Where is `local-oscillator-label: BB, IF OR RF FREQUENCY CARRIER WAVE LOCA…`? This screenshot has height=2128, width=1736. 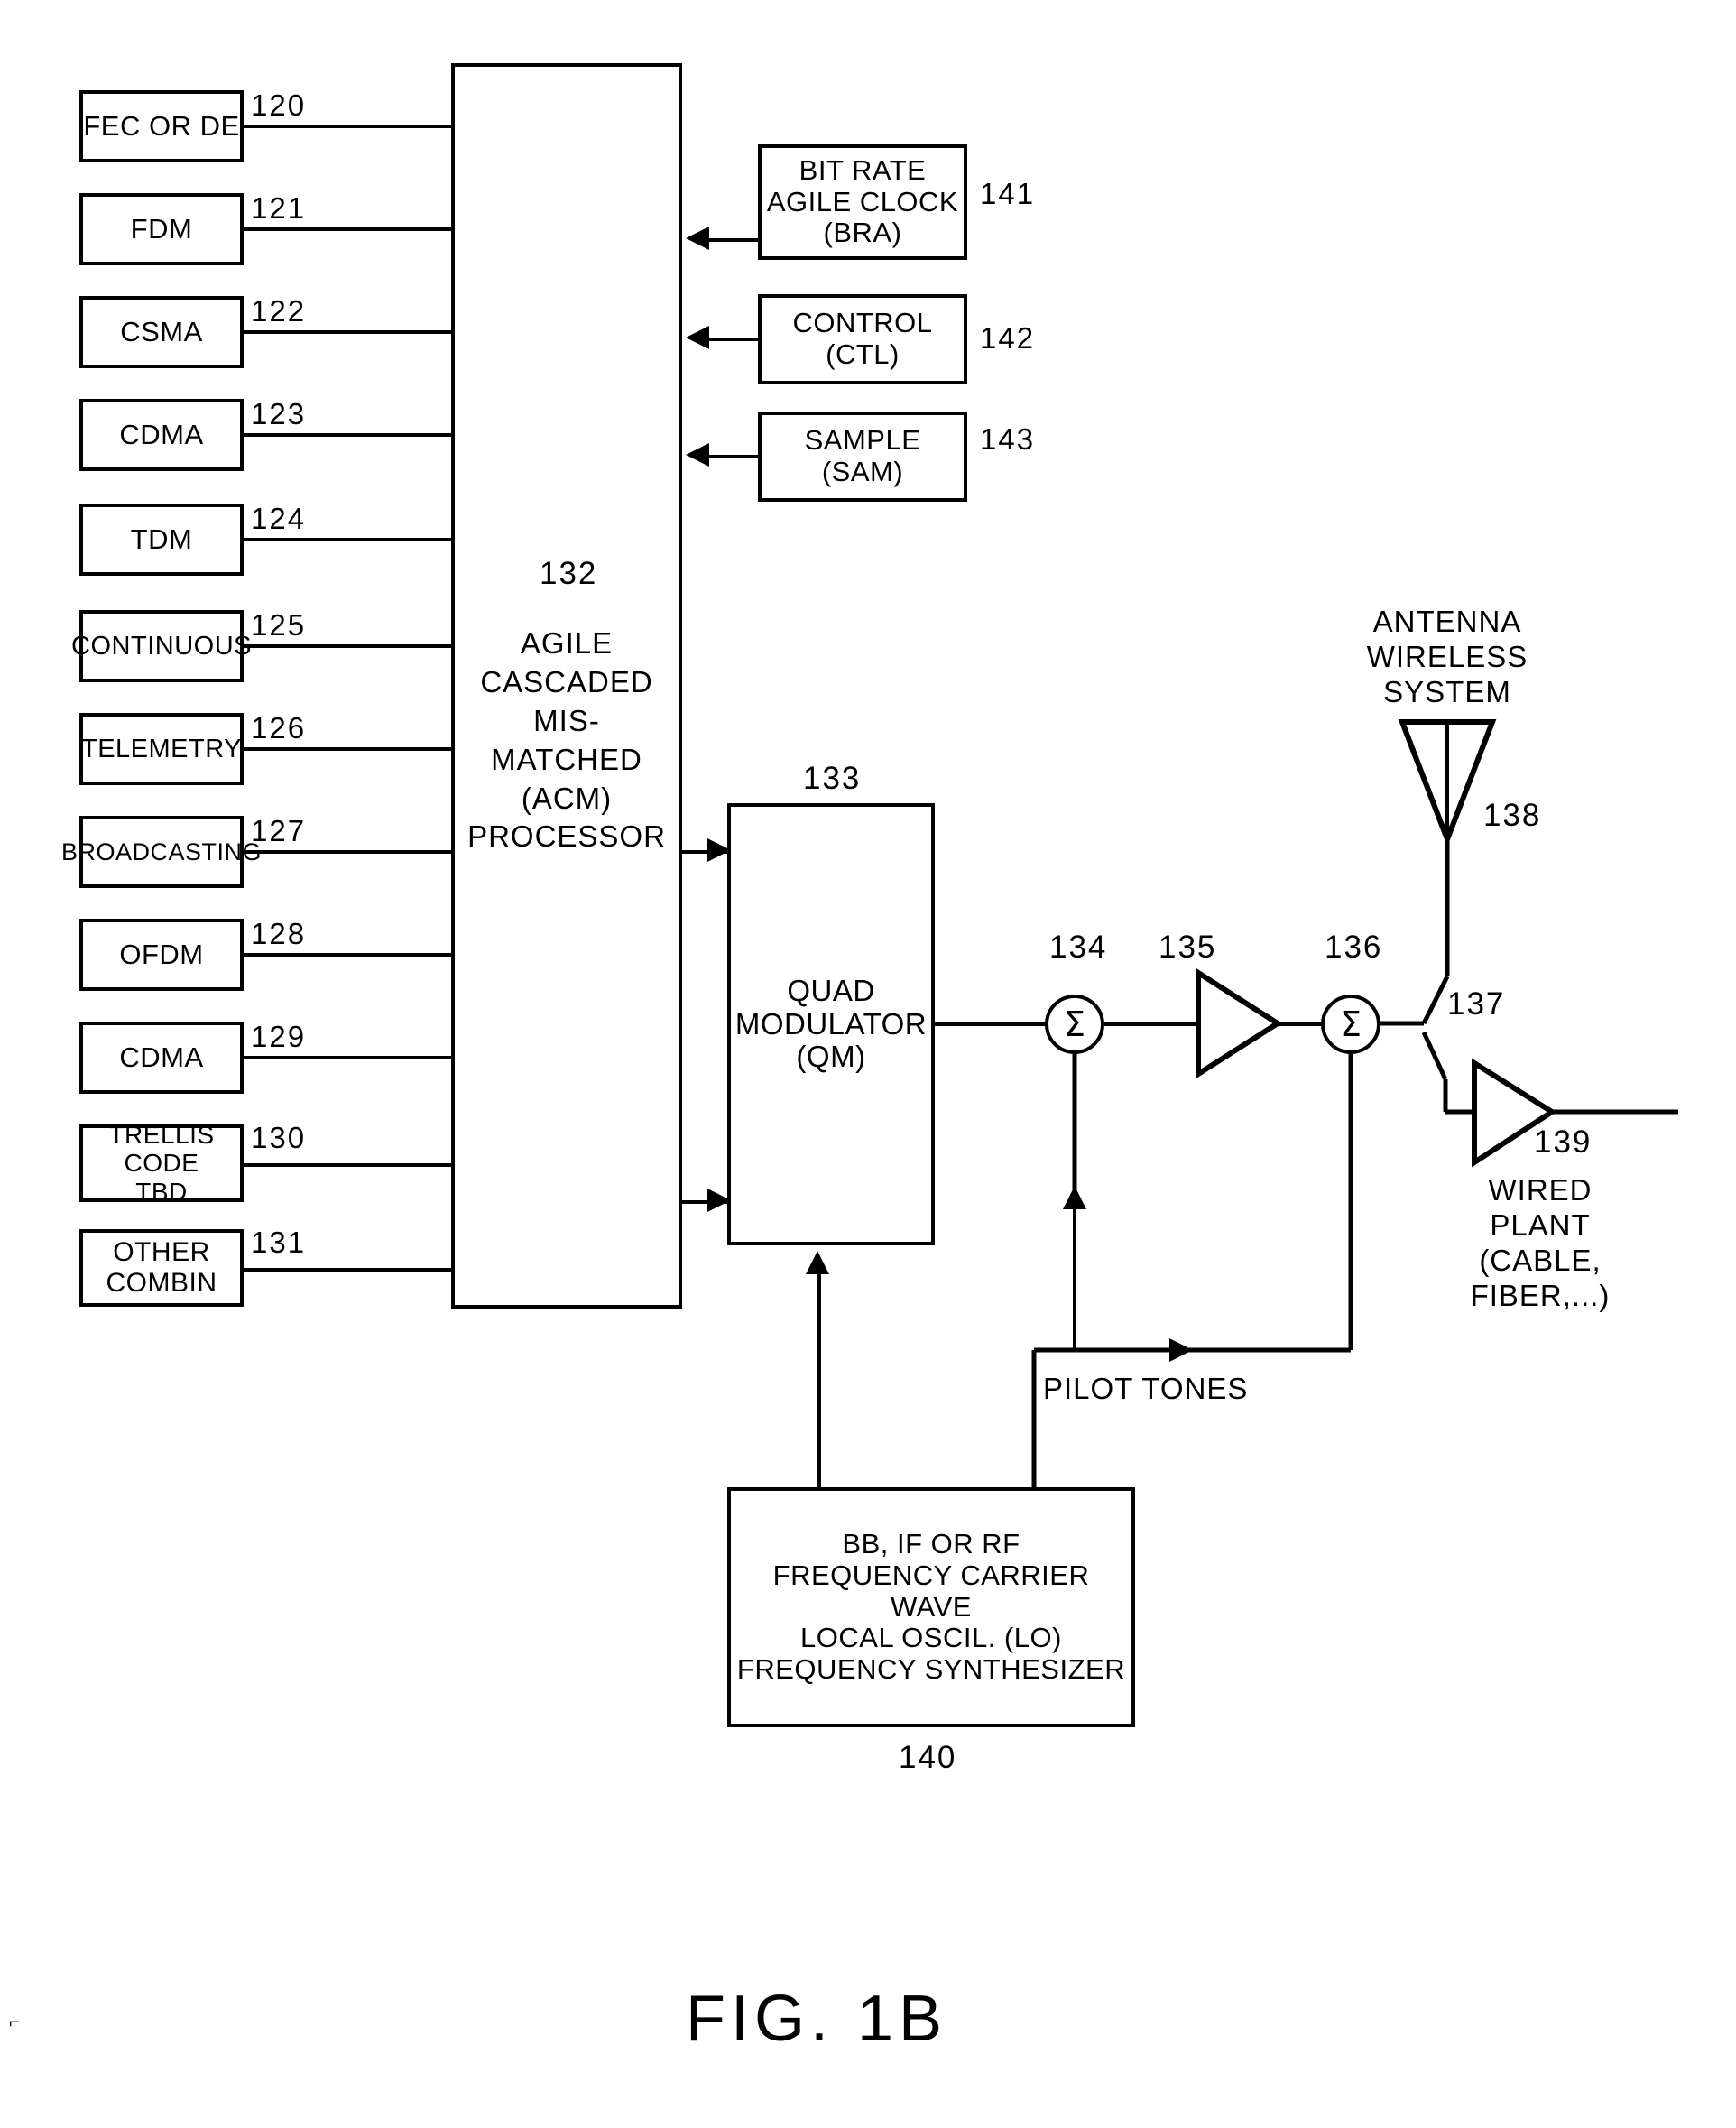
local-oscillator-label: BB, IF OR RF FREQUENCY CARRIER WAVE LOCA… is located at coordinates (931, 1607).